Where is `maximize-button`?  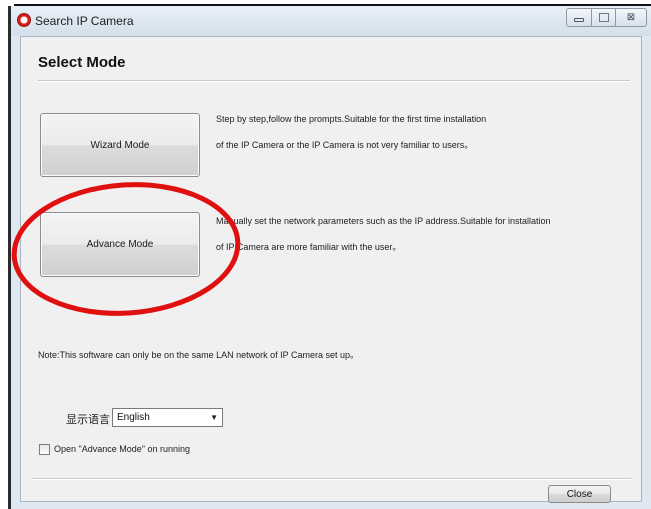
maximize-button is located at coordinates (604, 17).